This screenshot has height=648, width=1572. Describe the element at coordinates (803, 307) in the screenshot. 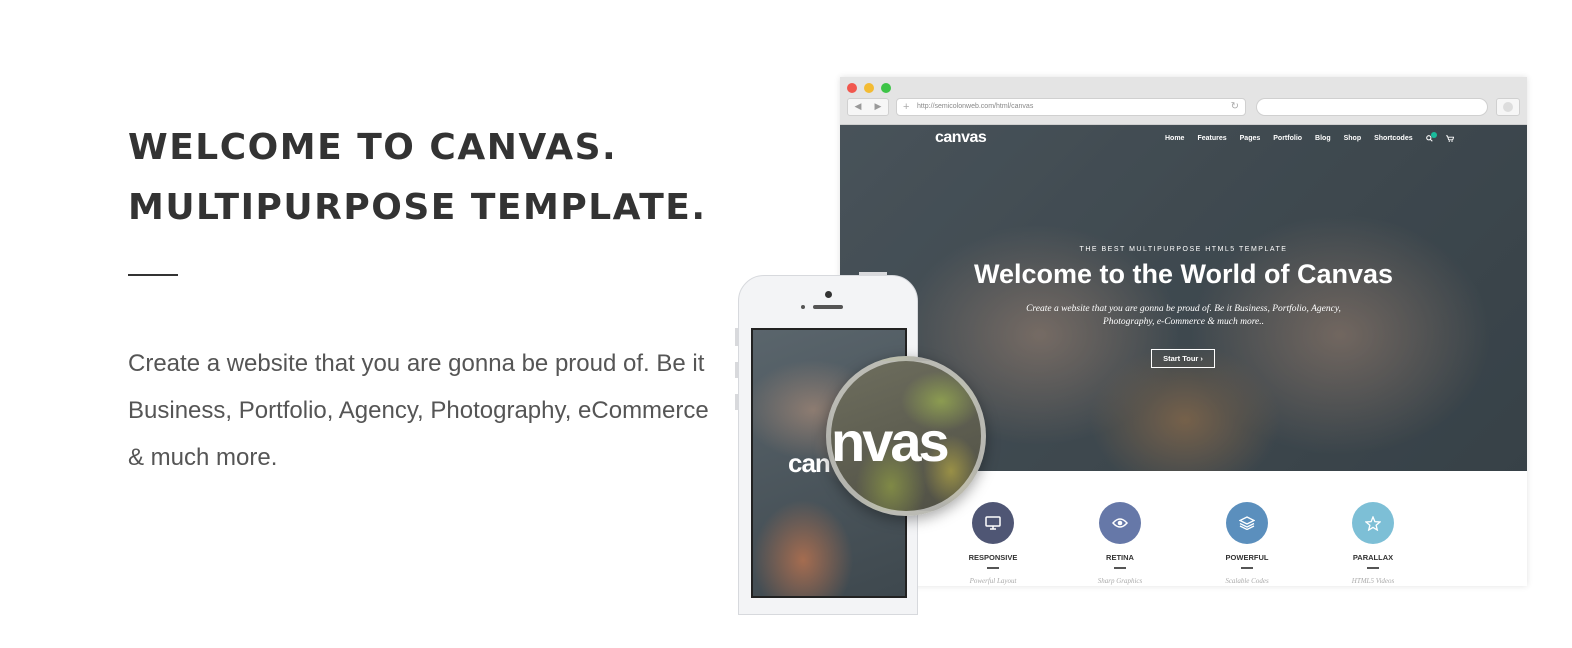

I see `phone-sensor` at that location.